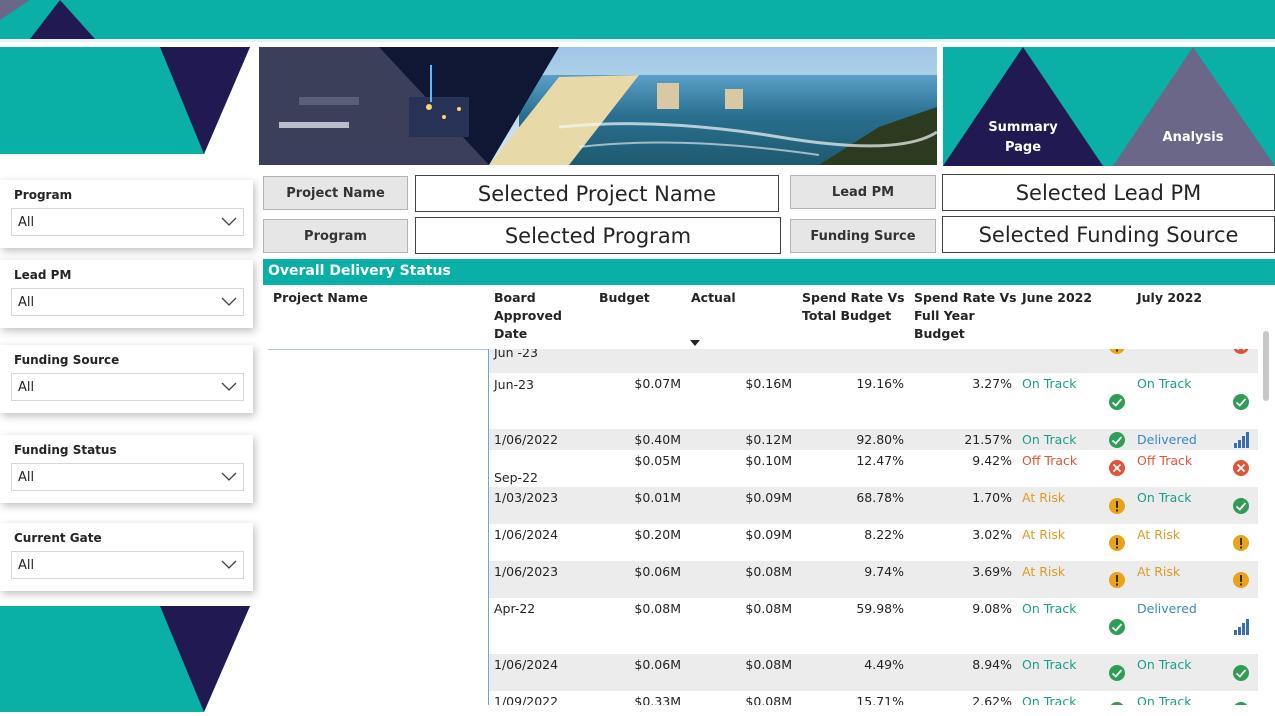 Image resolution: width=1275 pixels, height=716 pixels. Describe the element at coordinates (853, 307) in the screenshot. I see `column-header-spend-rate-total: Spend Rate Vs Total Budget` at that location.